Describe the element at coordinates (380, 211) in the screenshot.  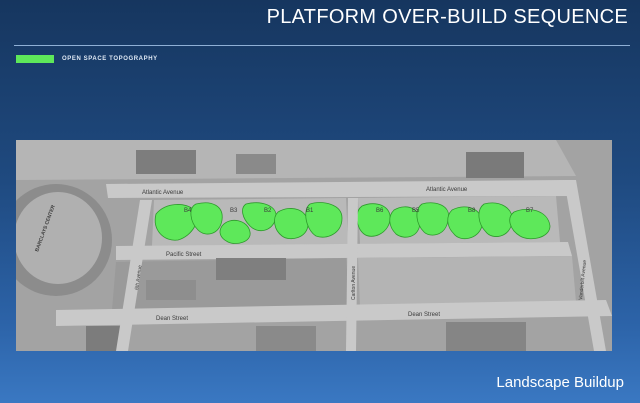
I see `parcel-label: B6` at that location.